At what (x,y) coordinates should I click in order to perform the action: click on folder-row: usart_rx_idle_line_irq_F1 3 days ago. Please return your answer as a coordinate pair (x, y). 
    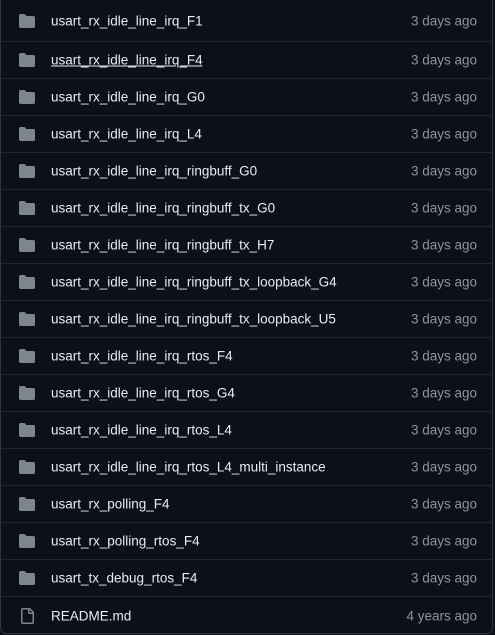
    Looking at the image, I should click on (246, 20).